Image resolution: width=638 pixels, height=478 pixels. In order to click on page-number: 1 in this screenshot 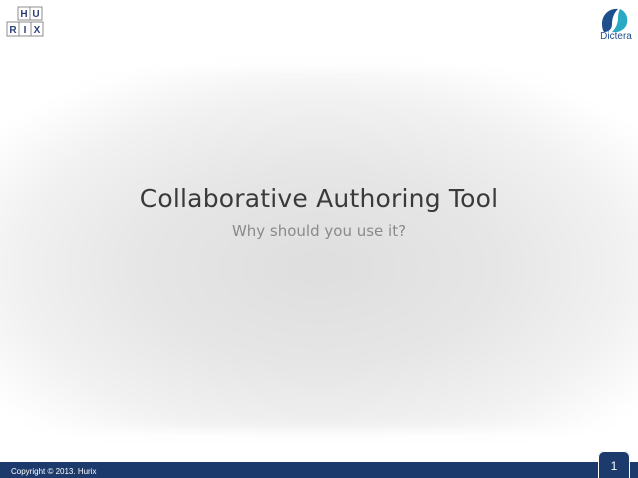, I will do `click(614, 466)`.